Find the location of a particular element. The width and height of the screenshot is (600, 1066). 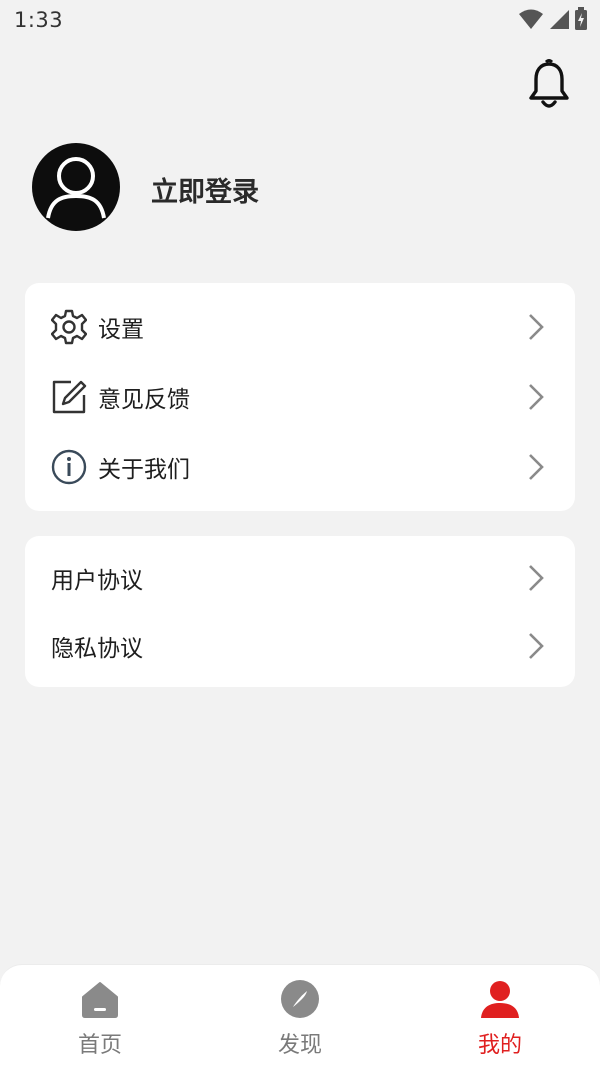

nav-tab-home: 首页 is located at coordinates (100, 1015).